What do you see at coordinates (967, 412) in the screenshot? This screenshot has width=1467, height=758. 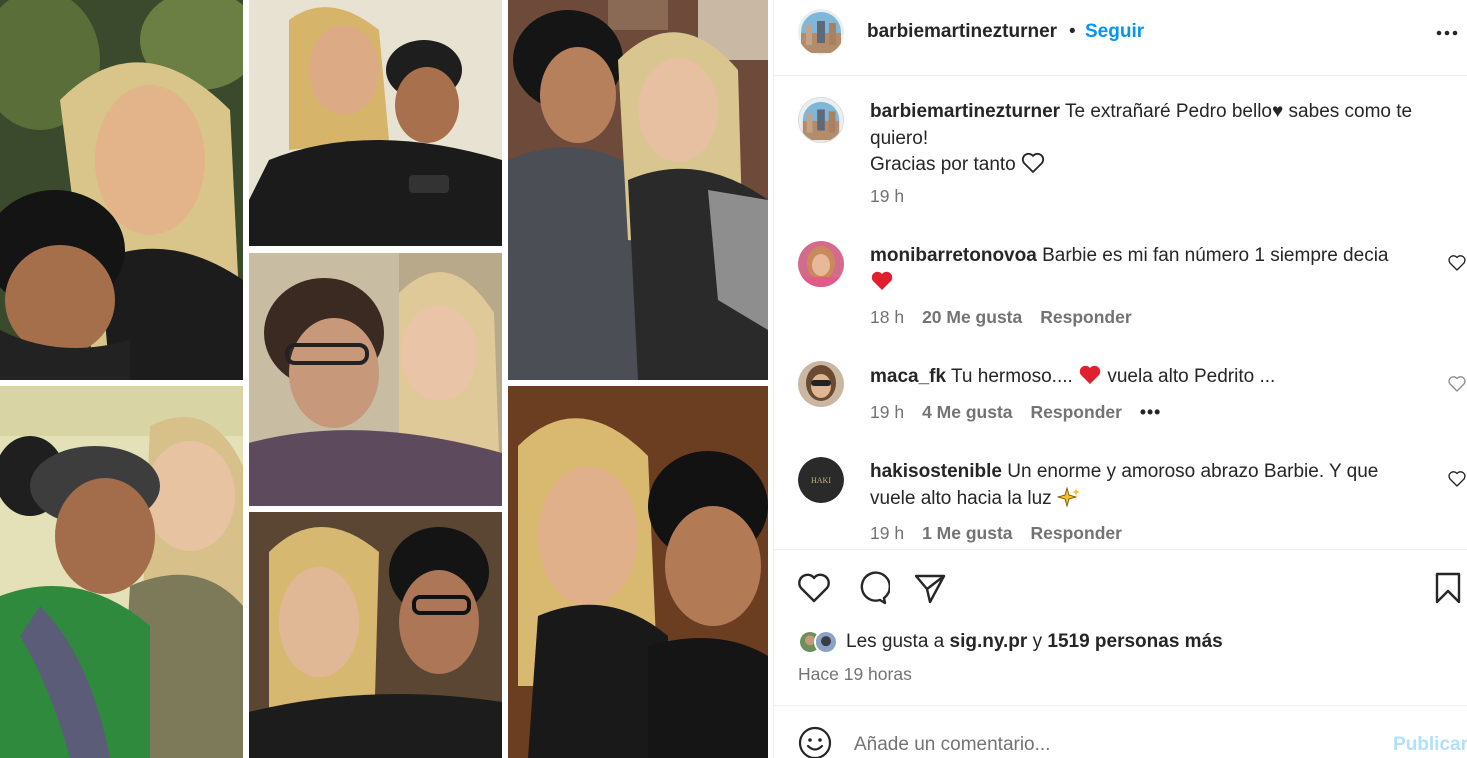 I see `comment-like-count: 4 Me gusta` at bounding box center [967, 412].